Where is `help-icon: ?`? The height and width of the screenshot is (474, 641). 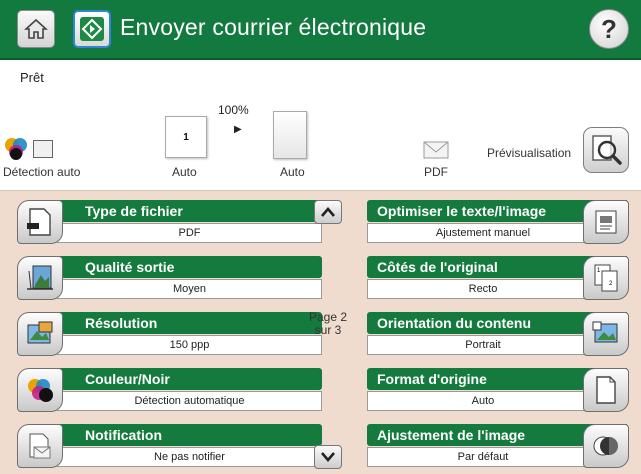
help-icon: ? is located at coordinates (609, 29).